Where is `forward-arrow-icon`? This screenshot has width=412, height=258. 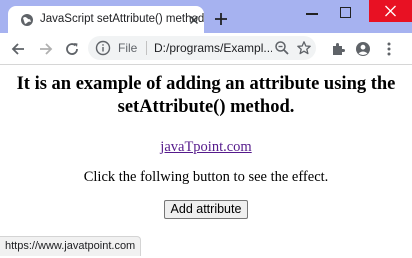
forward-arrow-icon is located at coordinates (46, 49).